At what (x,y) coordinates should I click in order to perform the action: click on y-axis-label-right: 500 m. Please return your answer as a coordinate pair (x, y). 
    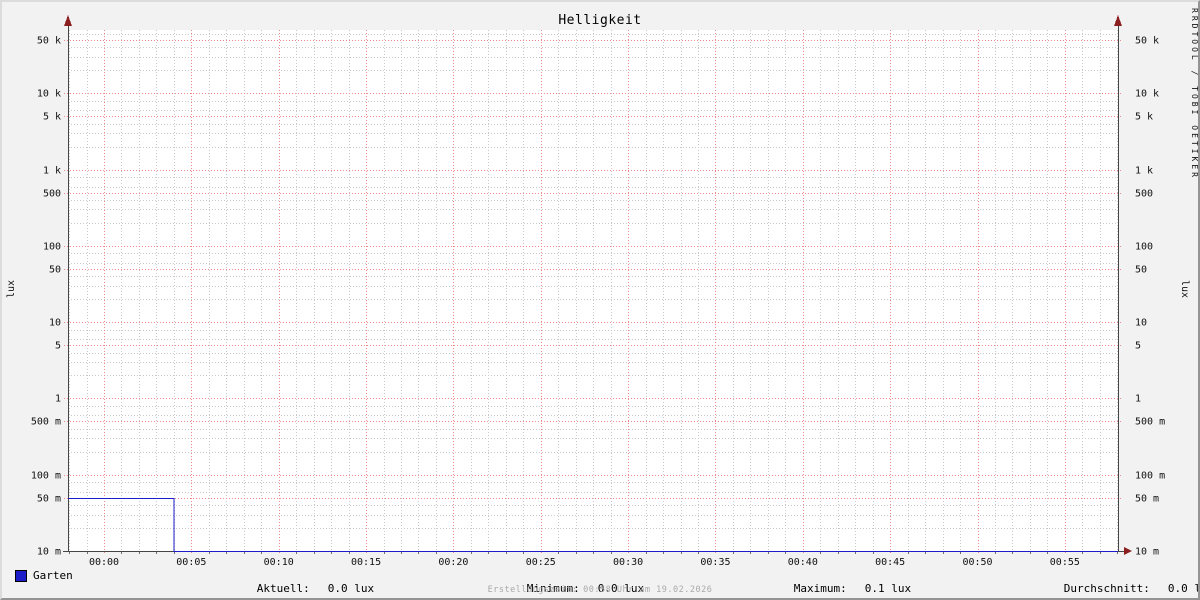
    Looking at the image, I should click on (1150, 422).